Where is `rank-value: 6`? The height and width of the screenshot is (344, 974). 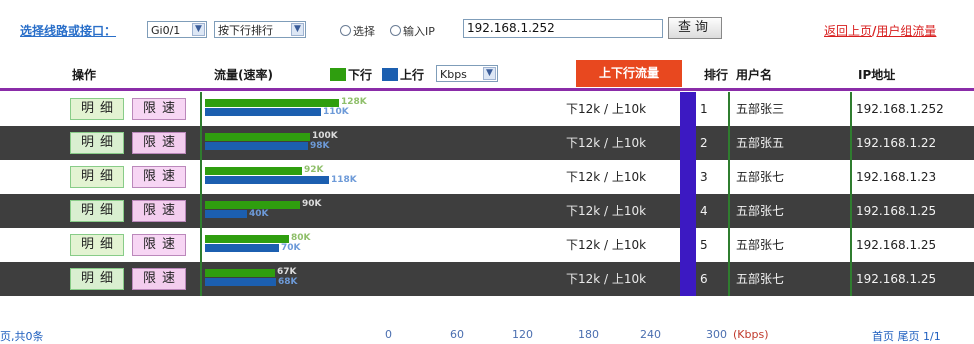
rank-value: 6 is located at coordinates (704, 279).